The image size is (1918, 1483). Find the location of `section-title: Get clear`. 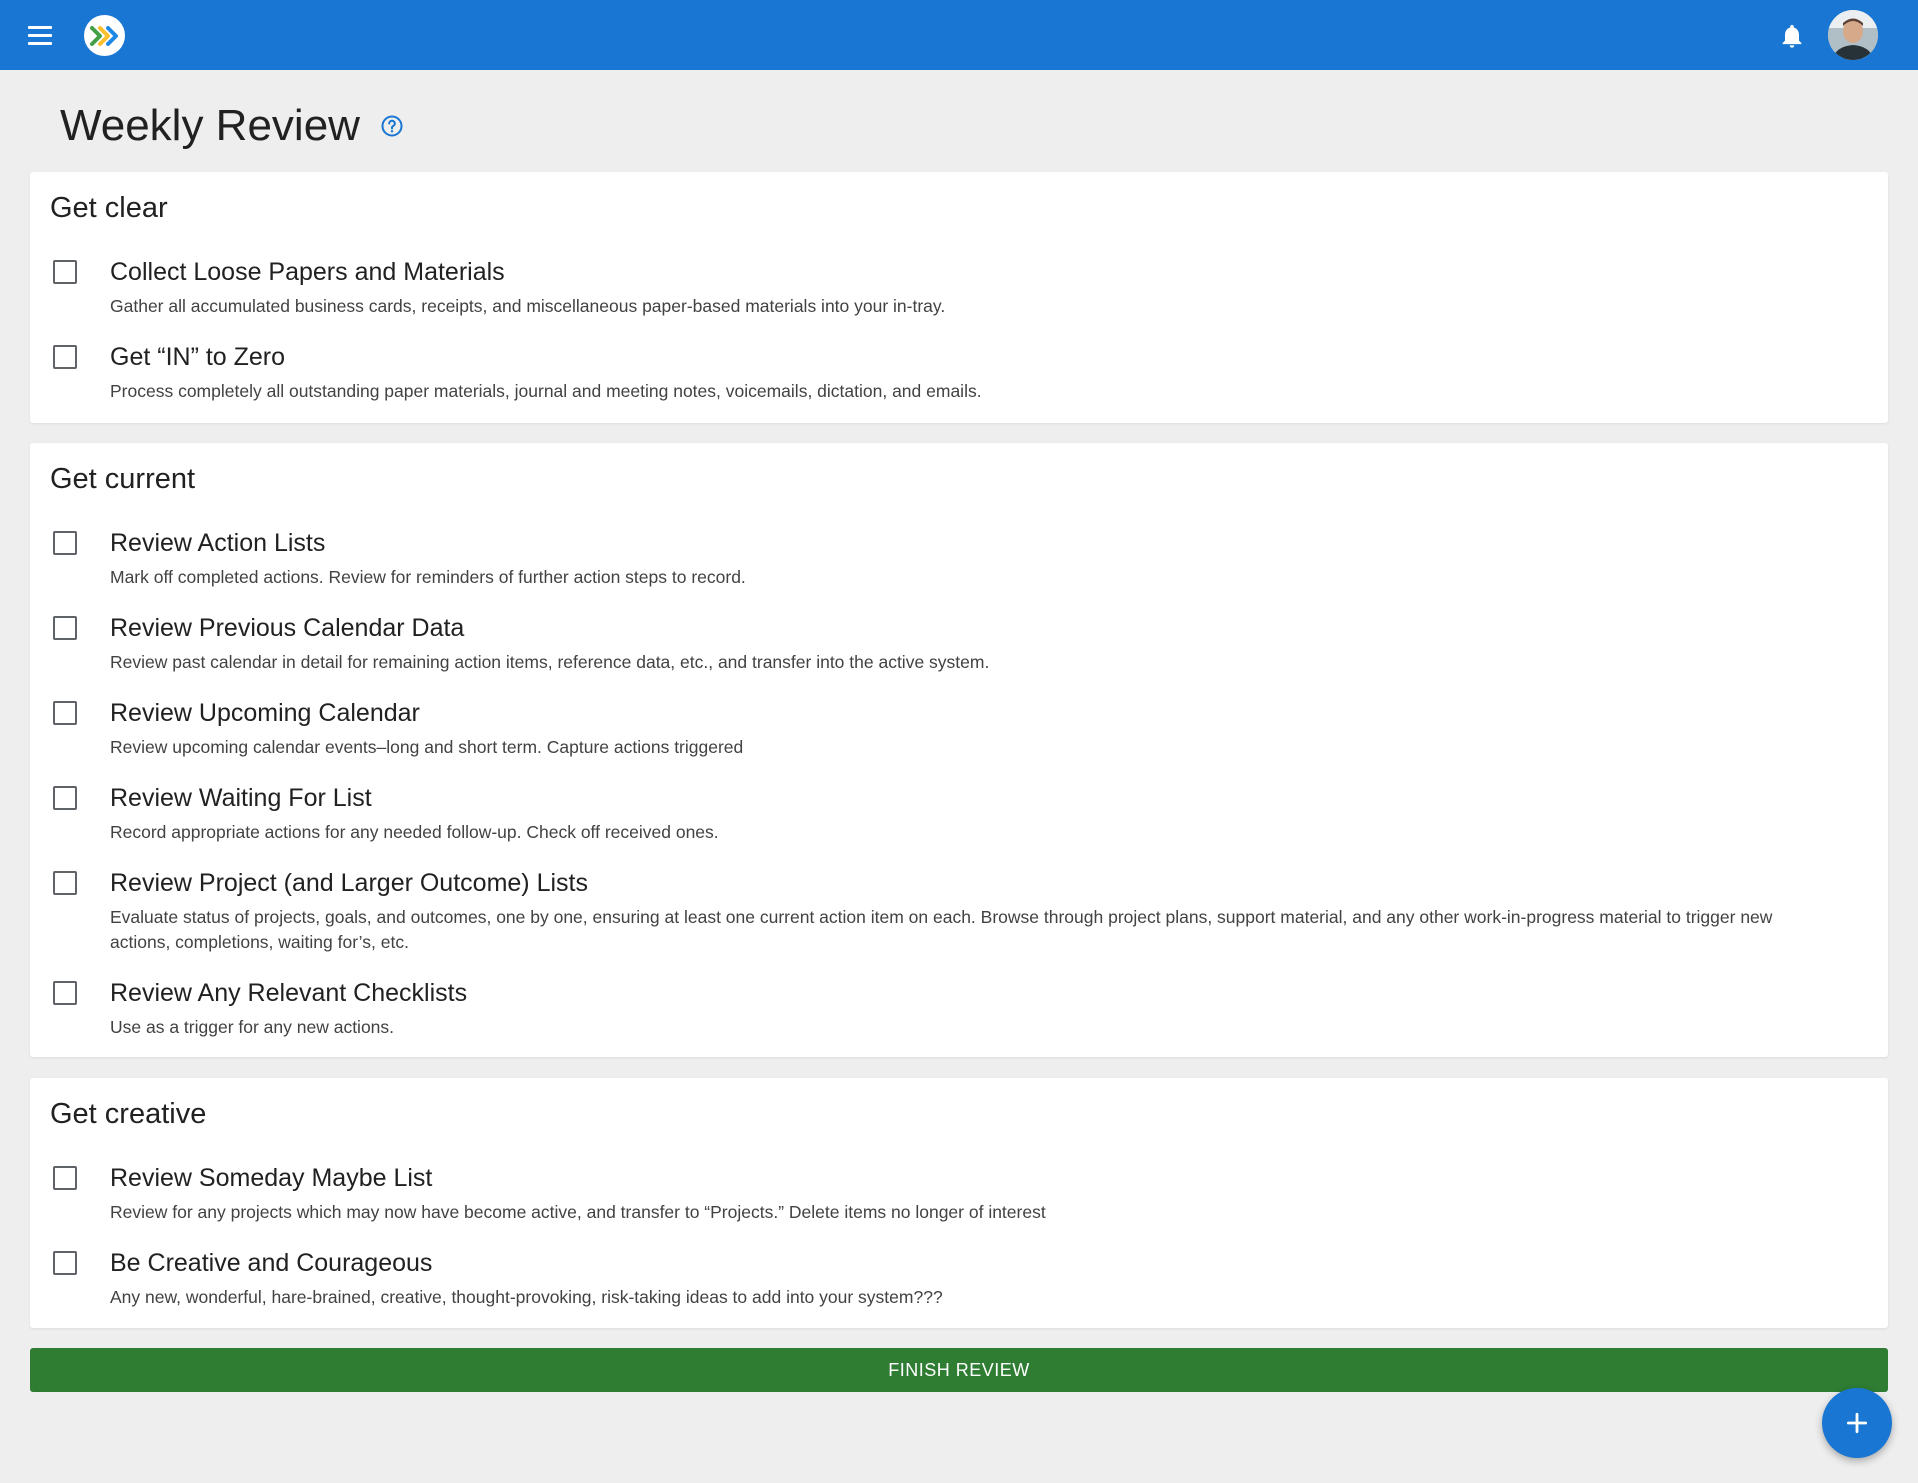

section-title: Get clear is located at coordinates (109, 208).